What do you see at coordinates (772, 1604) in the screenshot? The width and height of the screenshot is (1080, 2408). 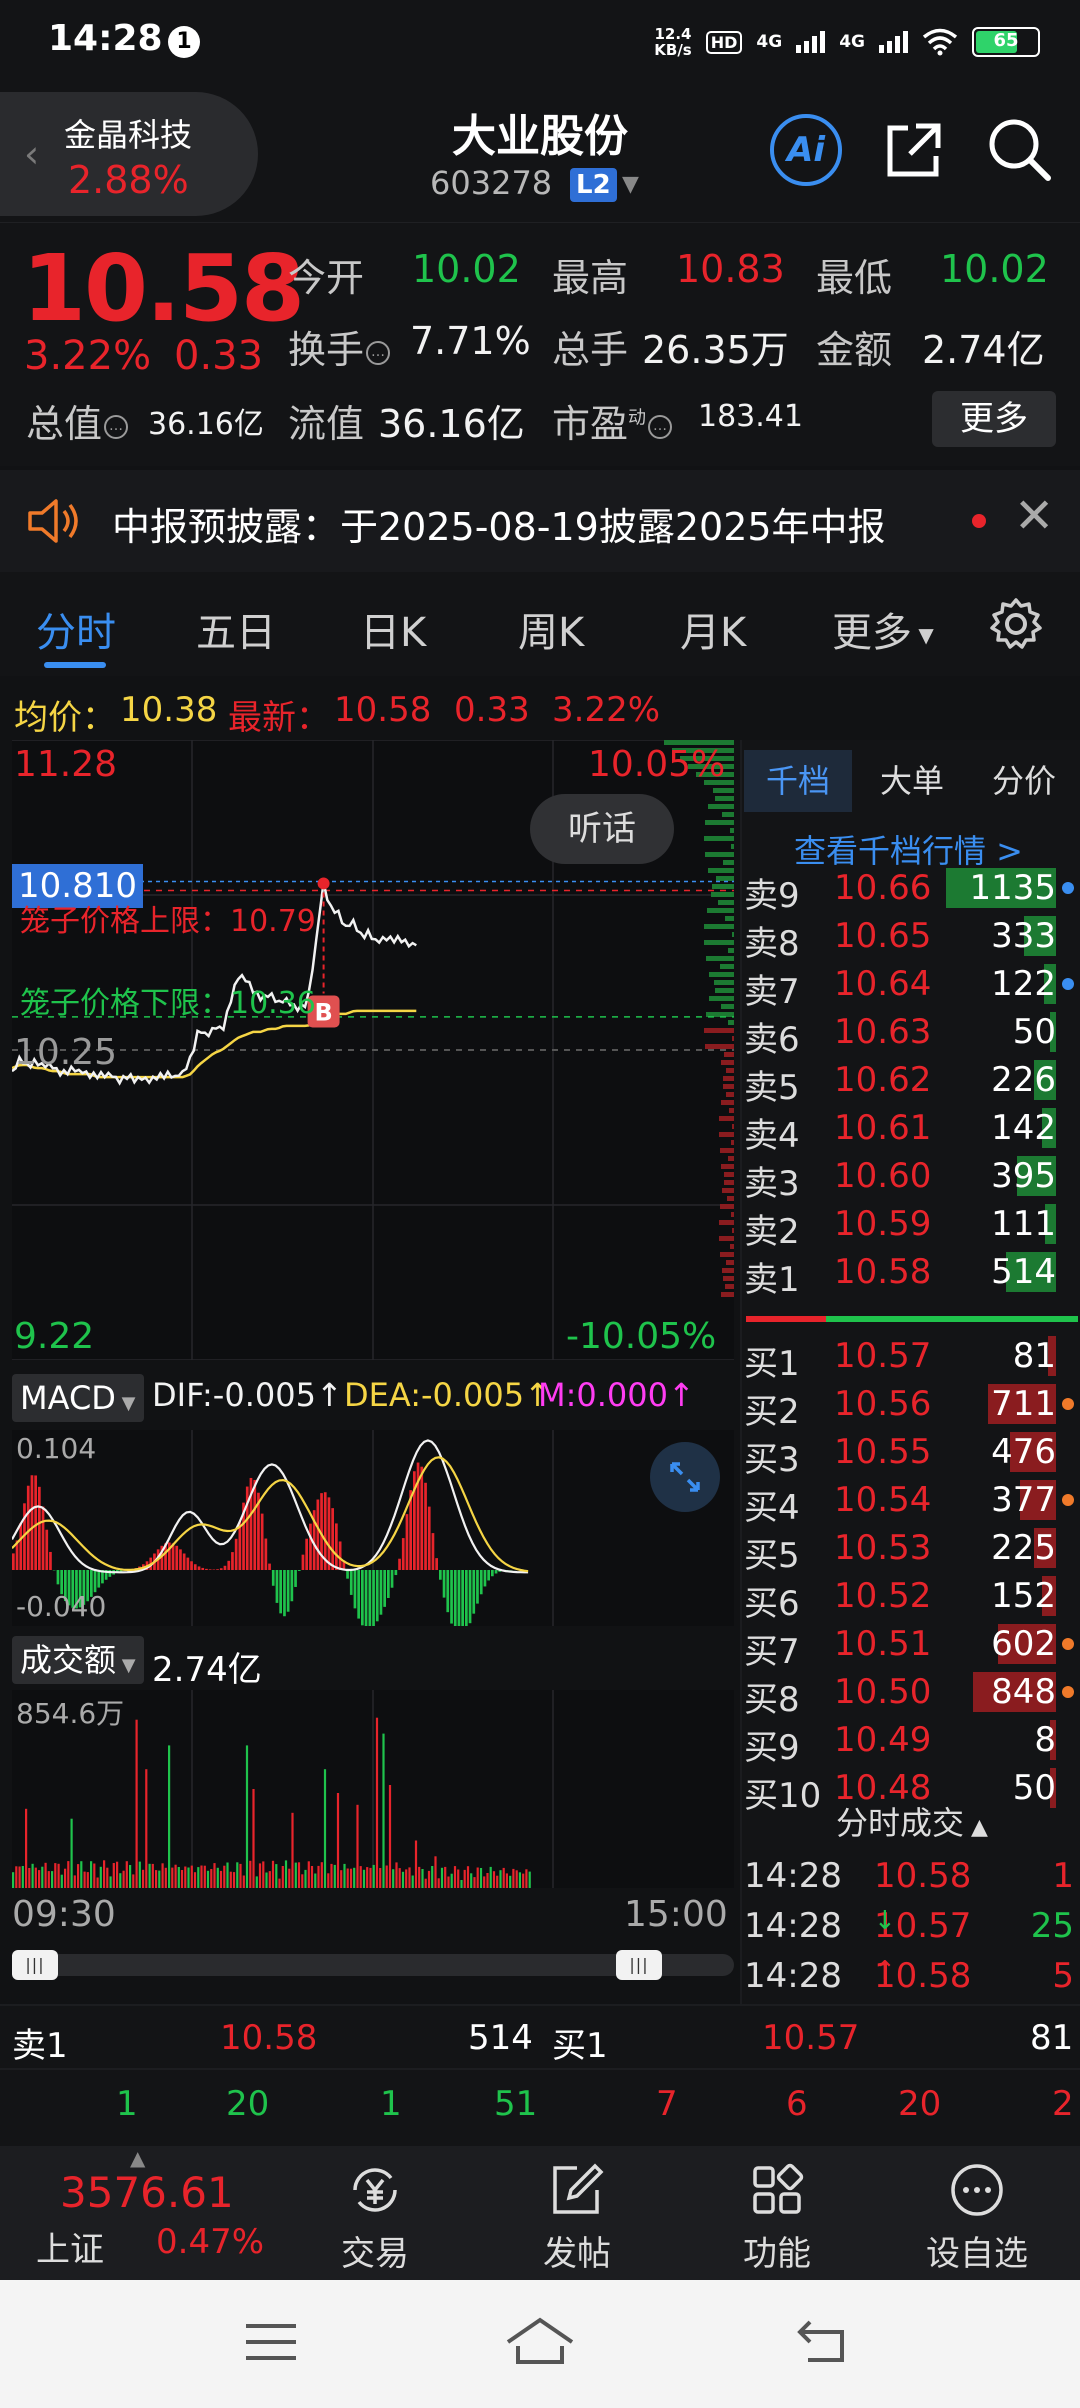 I see `level-label: 买6` at bounding box center [772, 1604].